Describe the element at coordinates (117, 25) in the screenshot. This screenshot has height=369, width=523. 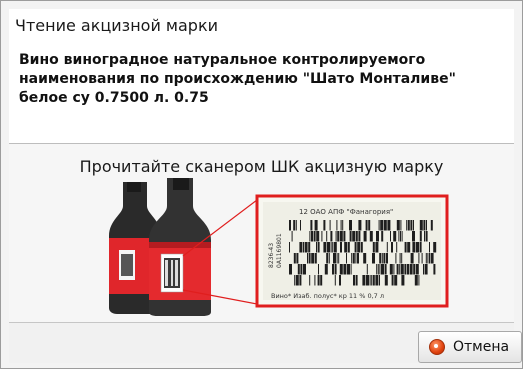
I see `dialog-title: Чтение акцизной марки` at that location.